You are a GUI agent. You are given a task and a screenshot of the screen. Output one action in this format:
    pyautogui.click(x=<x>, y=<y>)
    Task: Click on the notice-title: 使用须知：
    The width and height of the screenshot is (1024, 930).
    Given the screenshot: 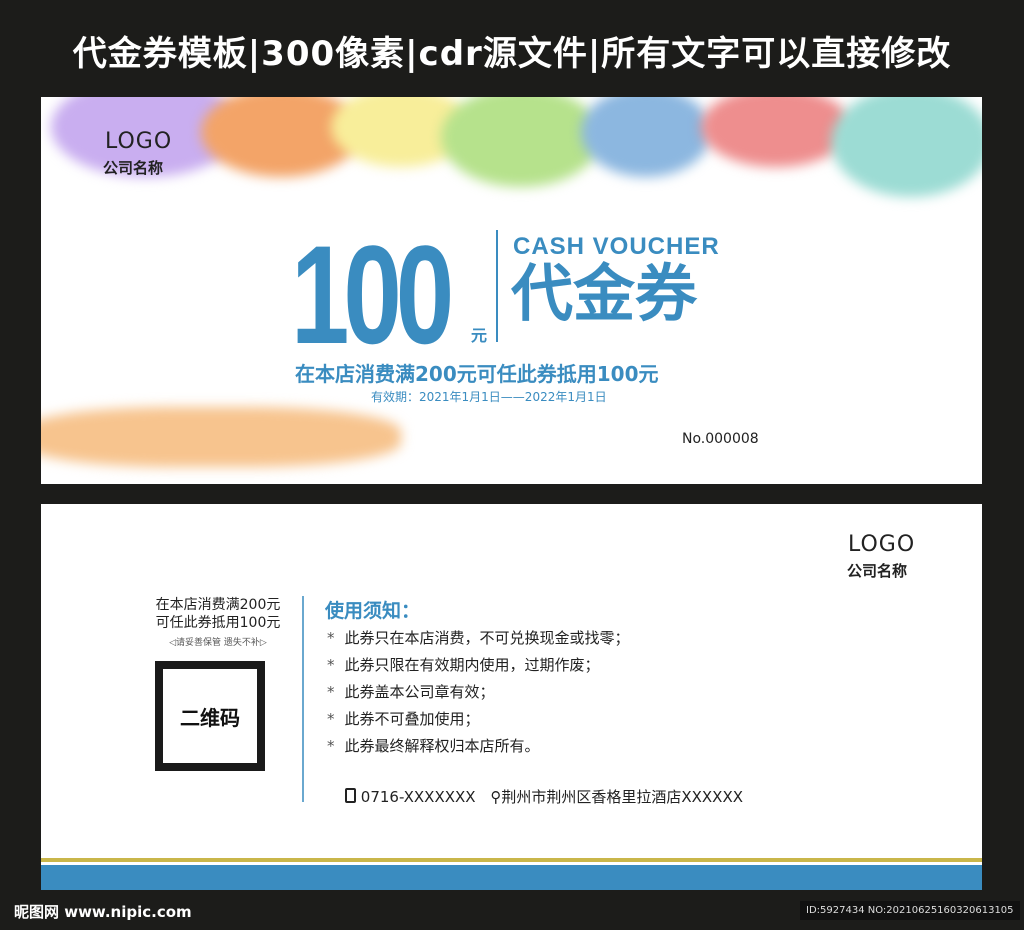 What is the action you would take?
    pyautogui.click(x=373, y=611)
    